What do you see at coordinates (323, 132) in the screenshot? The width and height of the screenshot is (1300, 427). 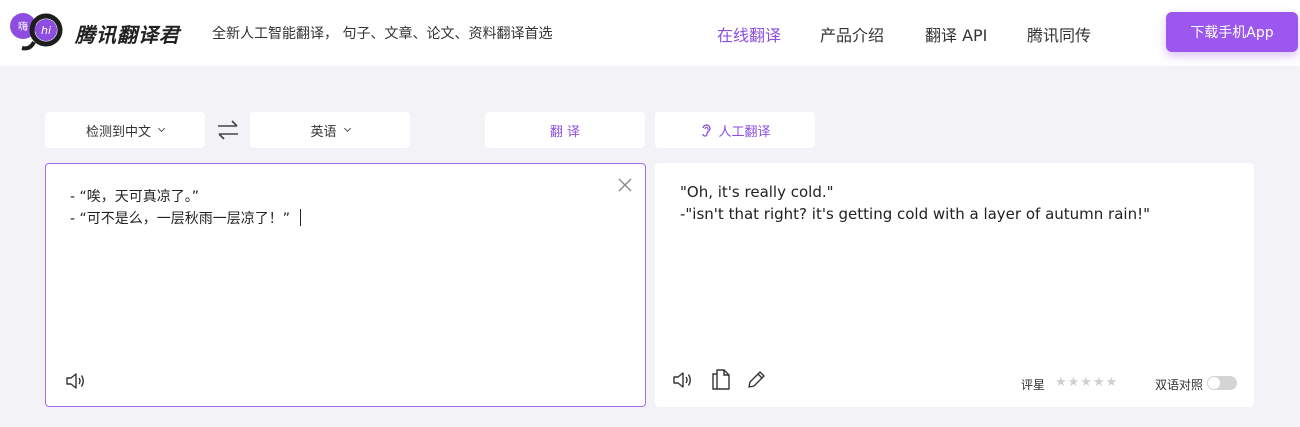 I see `target-language-label: 英语` at bounding box center [323, 132].